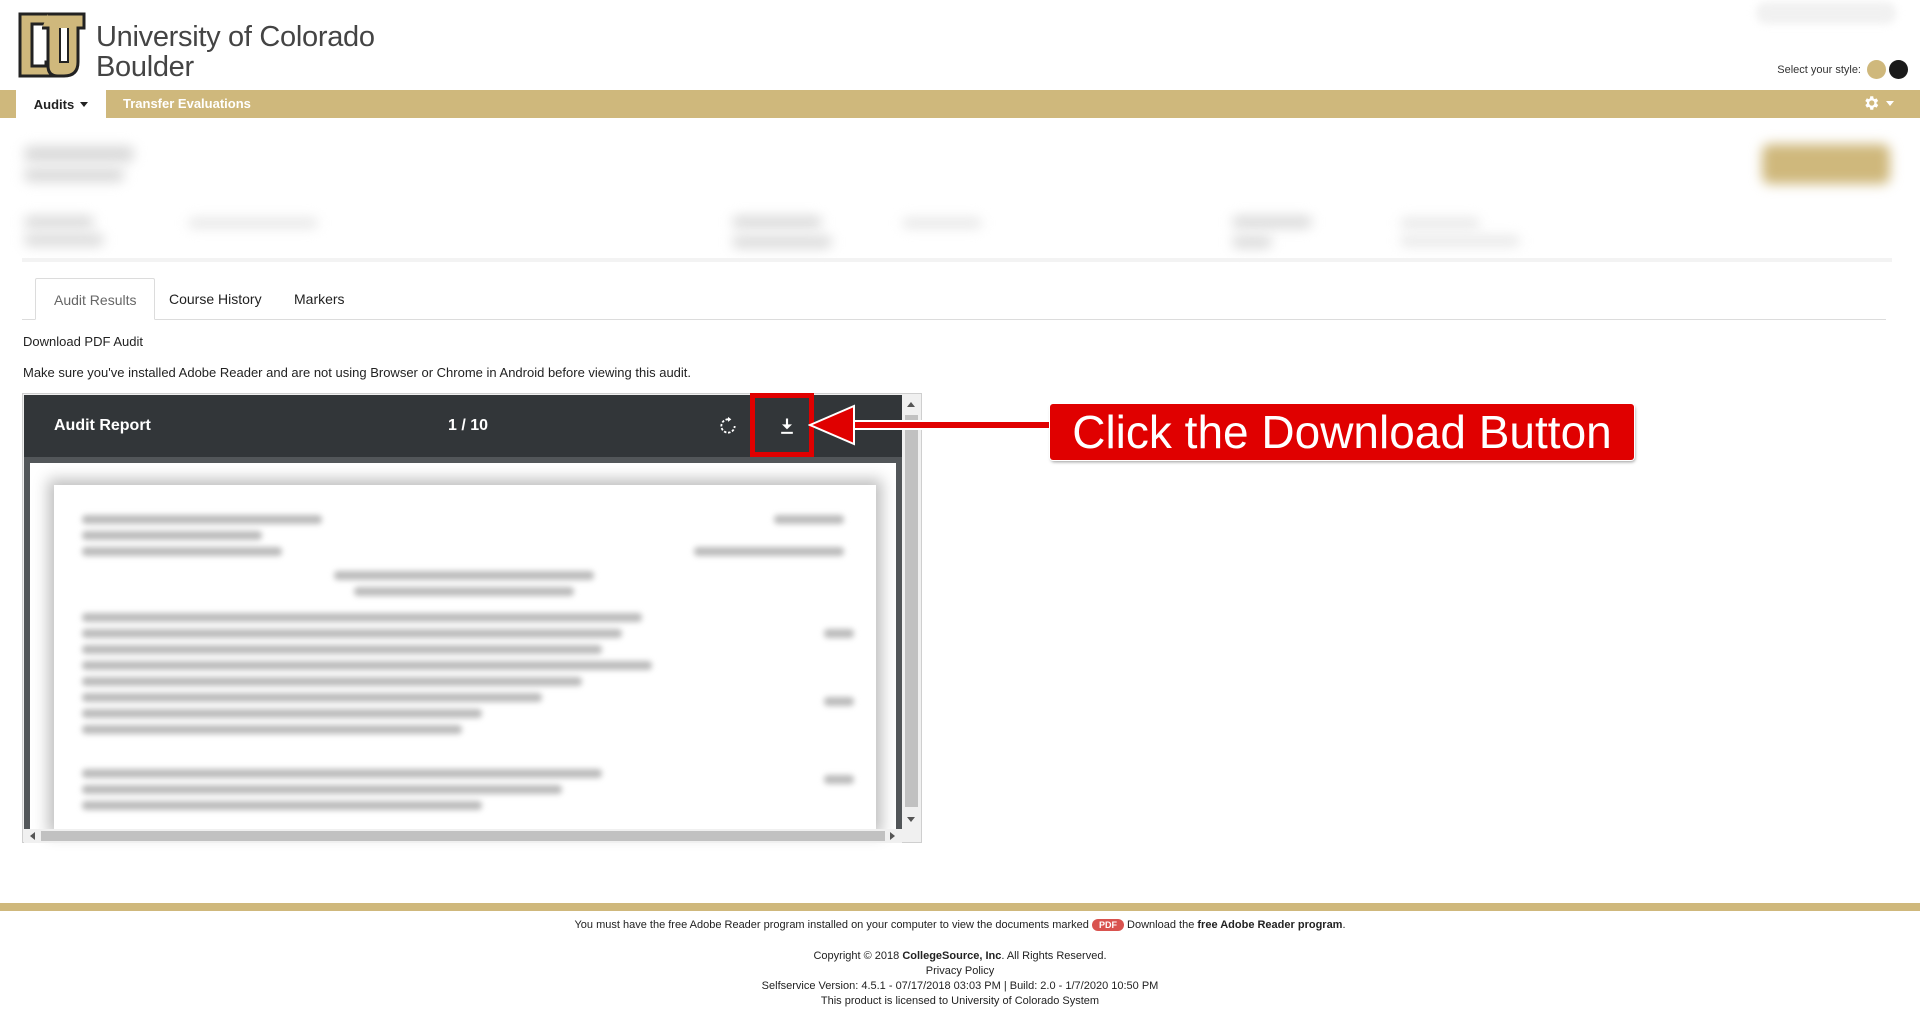 This screenshot has width=1920, height=1016. Describe the element at coordinates (54, 104) in the screenshot. I see `nav-audits-label: Audits` at that location.